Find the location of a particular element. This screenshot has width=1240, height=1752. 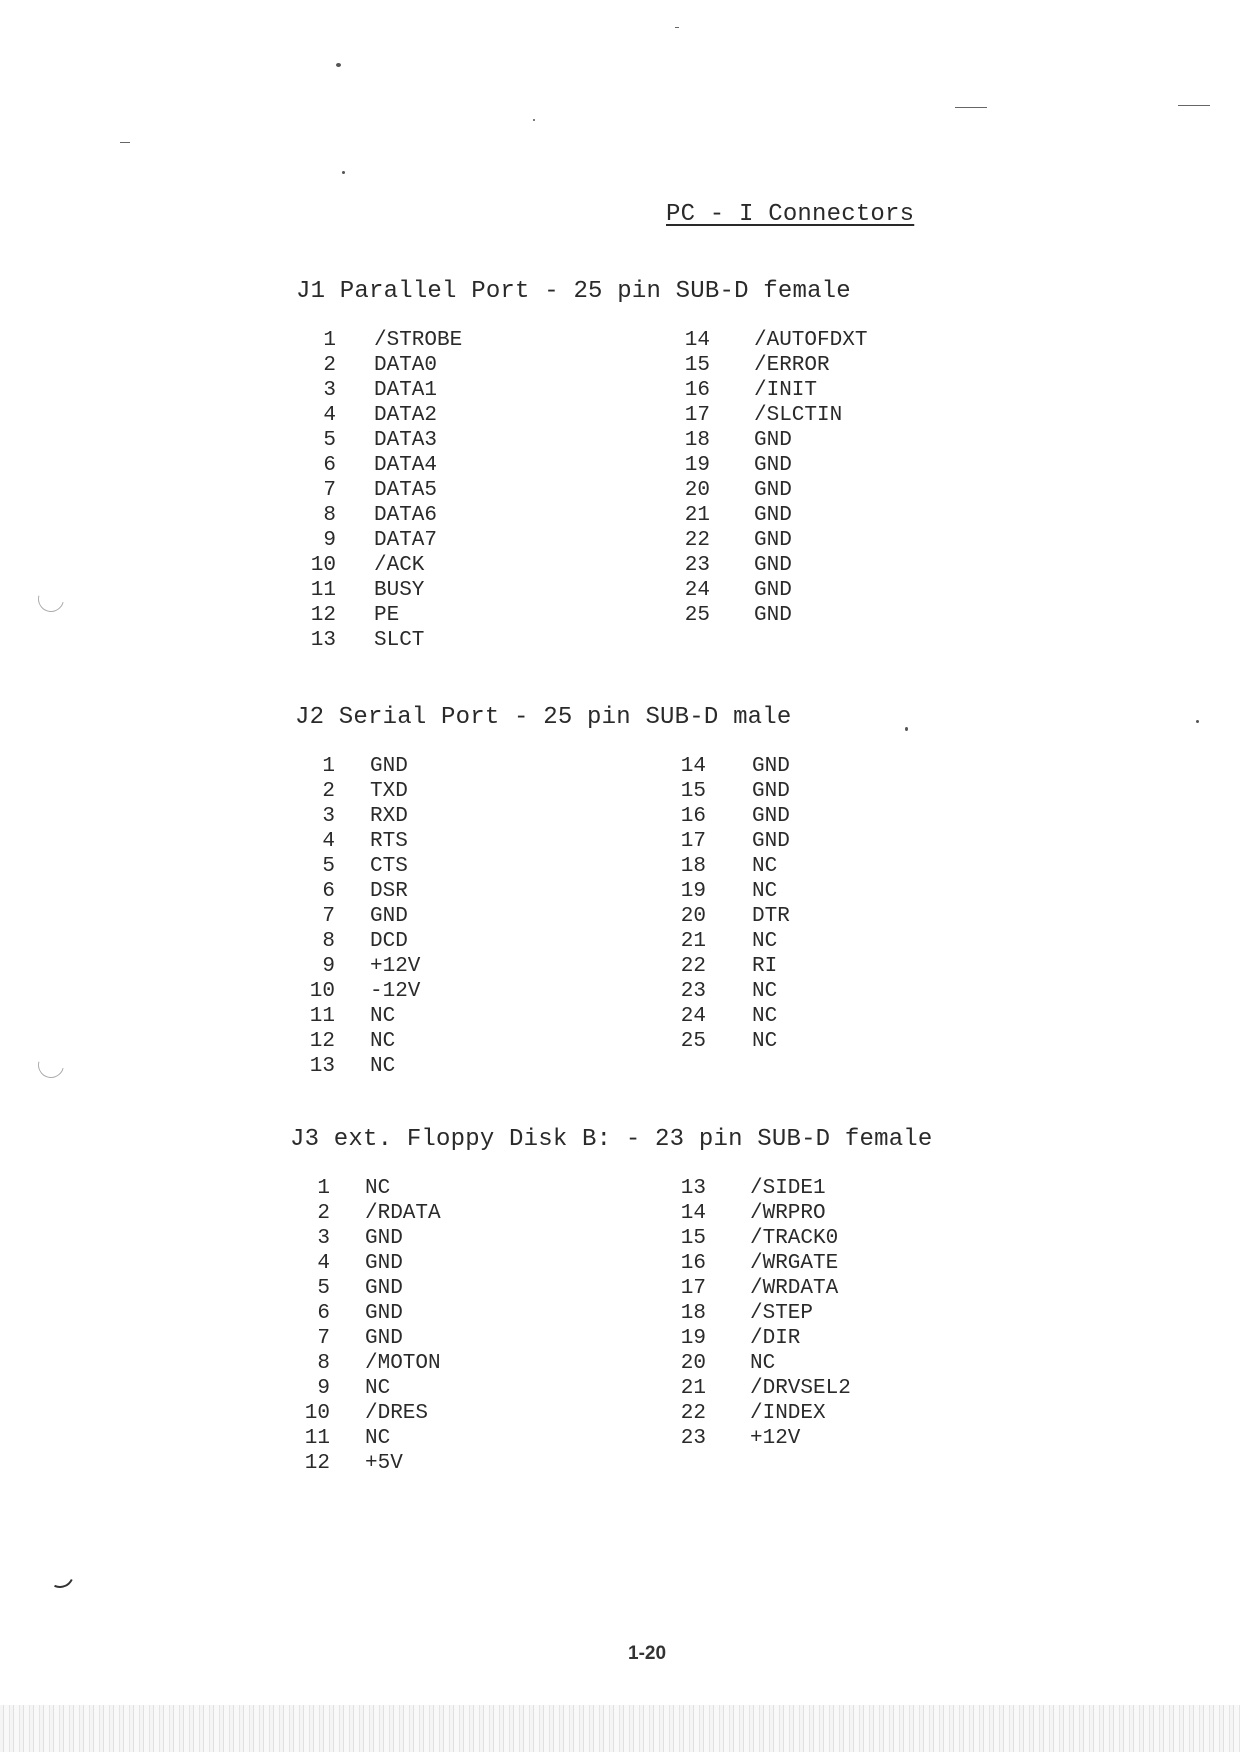

pin-number: 9 is located at coordinates (329, 540).